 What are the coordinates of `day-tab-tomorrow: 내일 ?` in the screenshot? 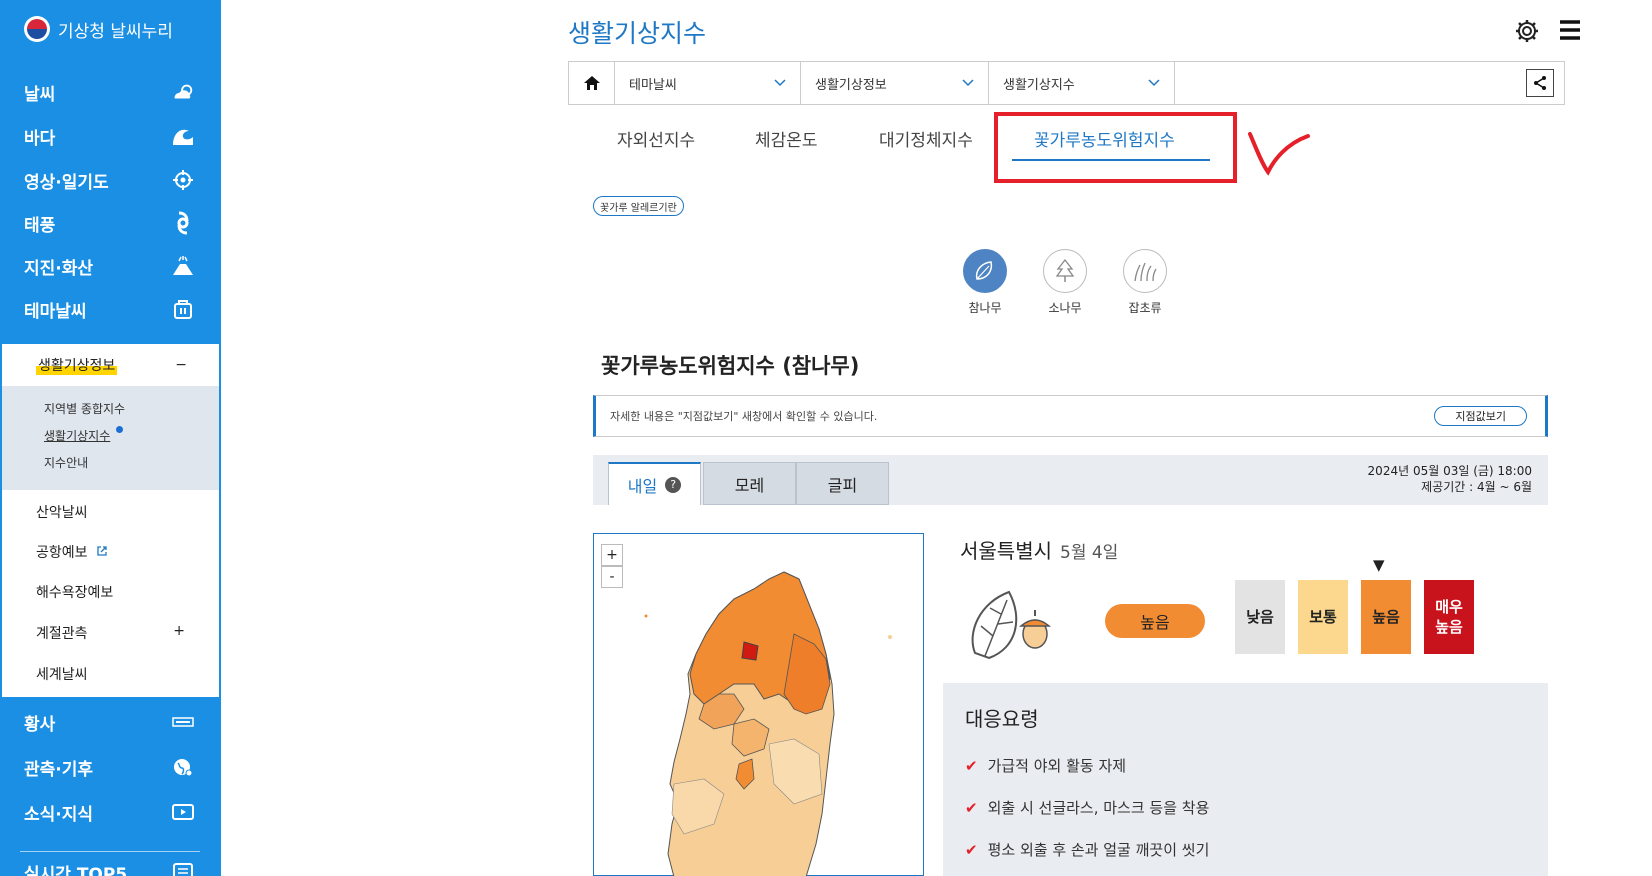 It's located at (654, 483).